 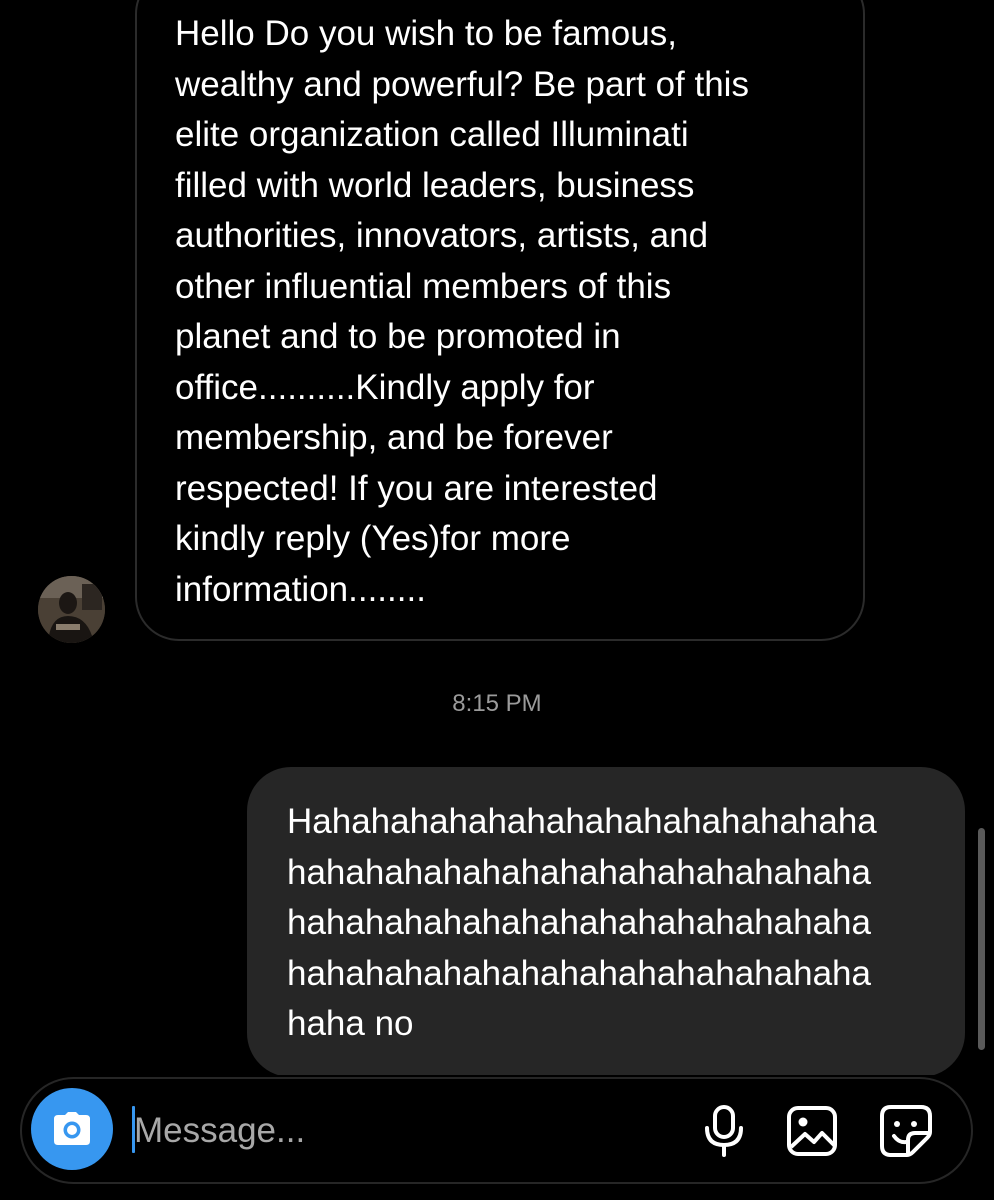 I want to click on gallery-button, so click(x=812, y=1131).